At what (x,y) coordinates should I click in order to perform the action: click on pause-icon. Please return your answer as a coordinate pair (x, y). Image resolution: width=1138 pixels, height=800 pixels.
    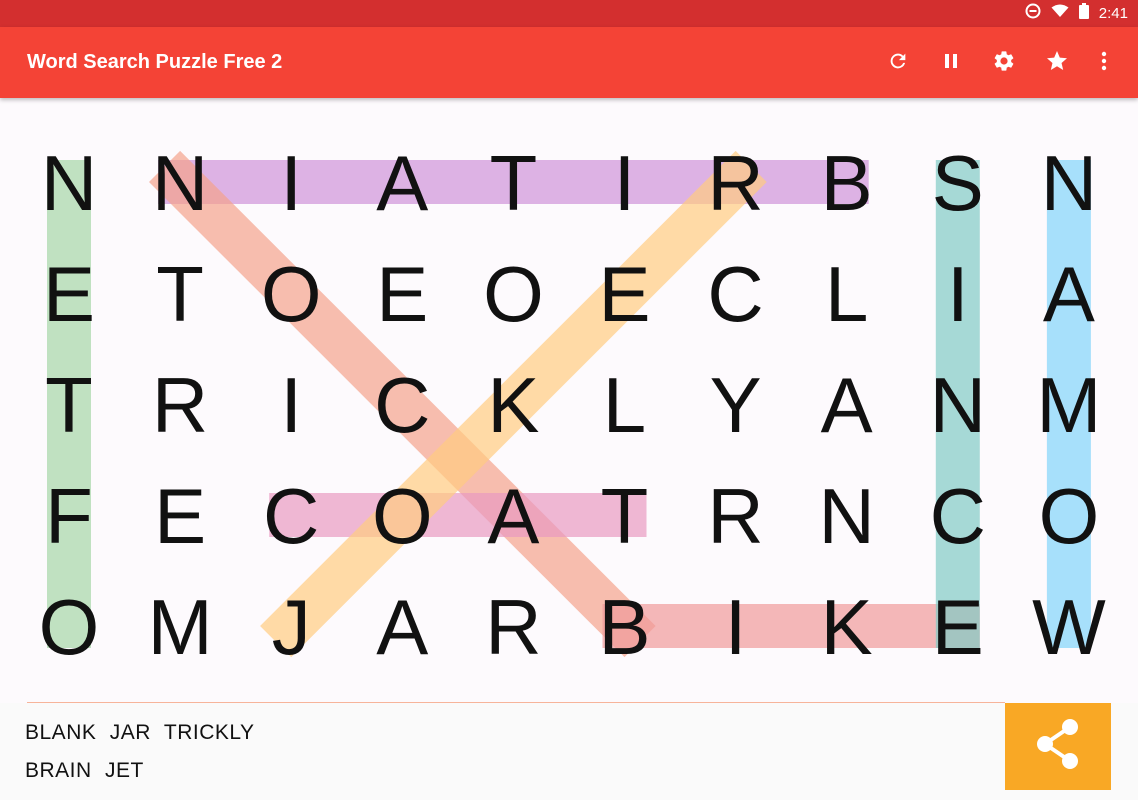
    Looking at the image, I should click on (951, 63).